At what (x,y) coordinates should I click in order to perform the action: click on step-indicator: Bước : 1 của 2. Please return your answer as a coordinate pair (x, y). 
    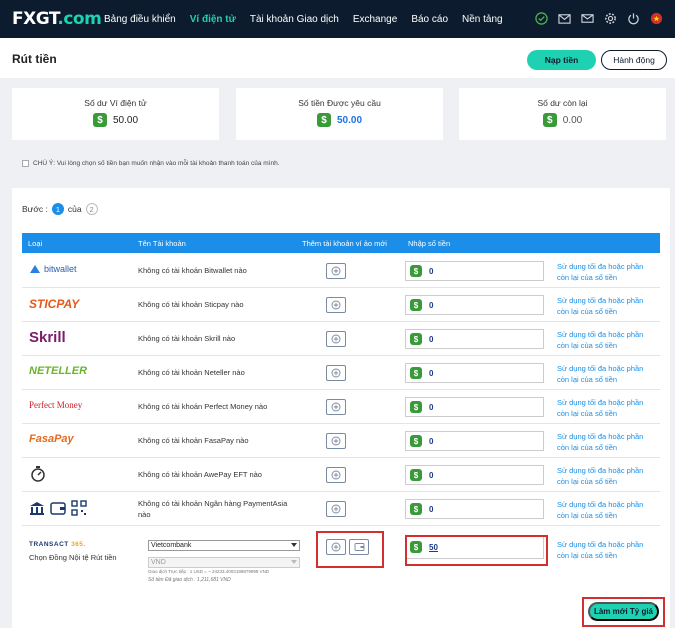
    Looking at the image, I should click on (60, 209).